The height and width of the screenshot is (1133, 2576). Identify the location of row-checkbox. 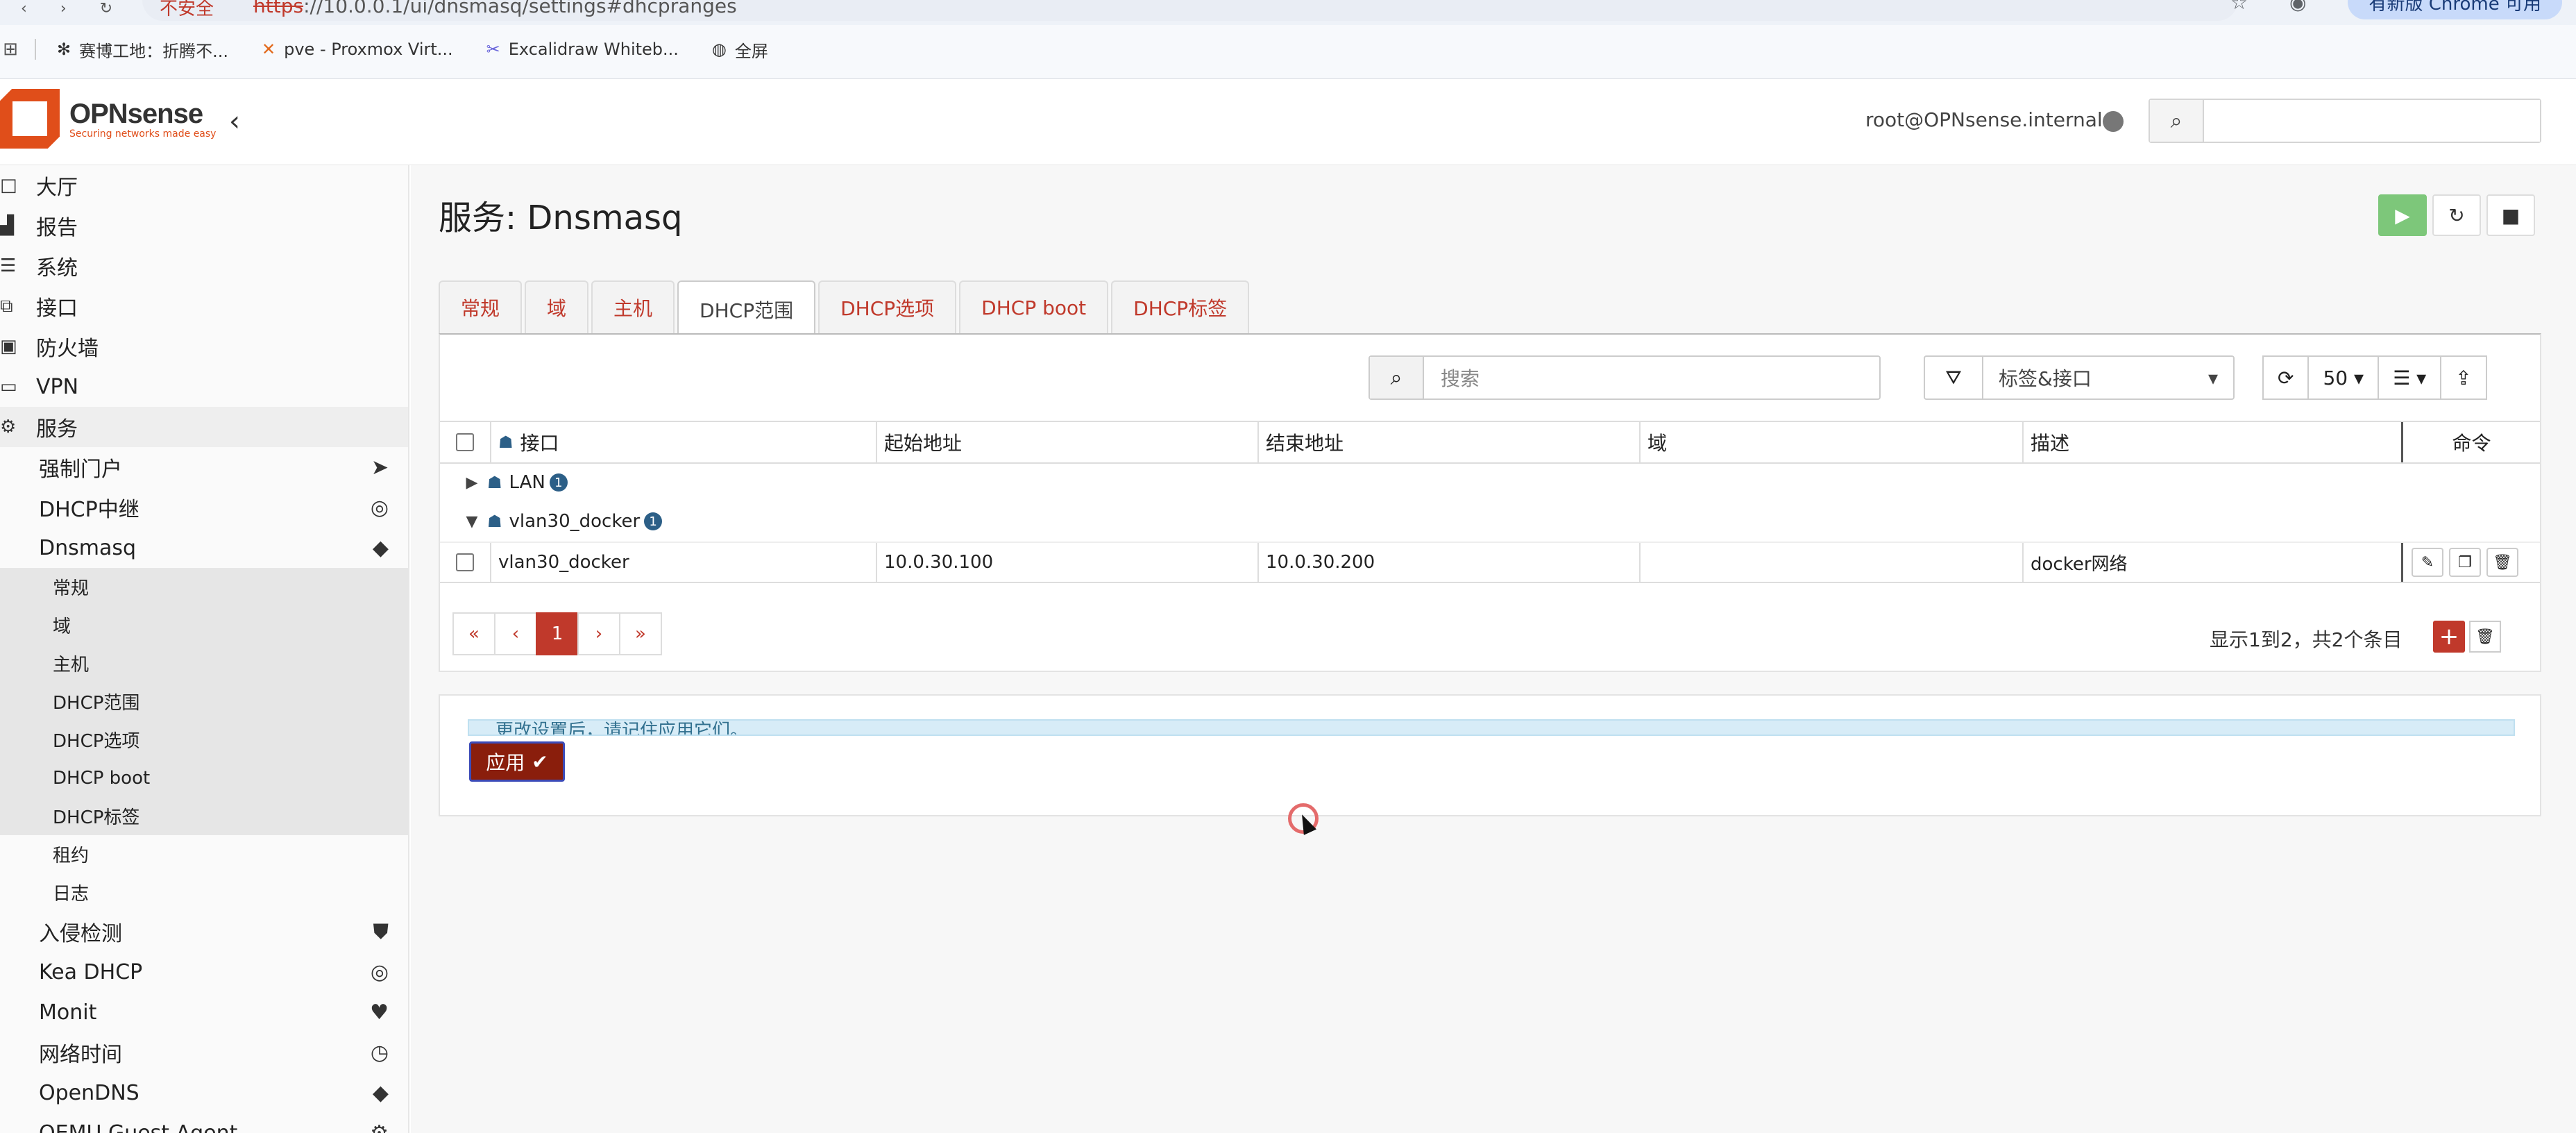
(465, 562).